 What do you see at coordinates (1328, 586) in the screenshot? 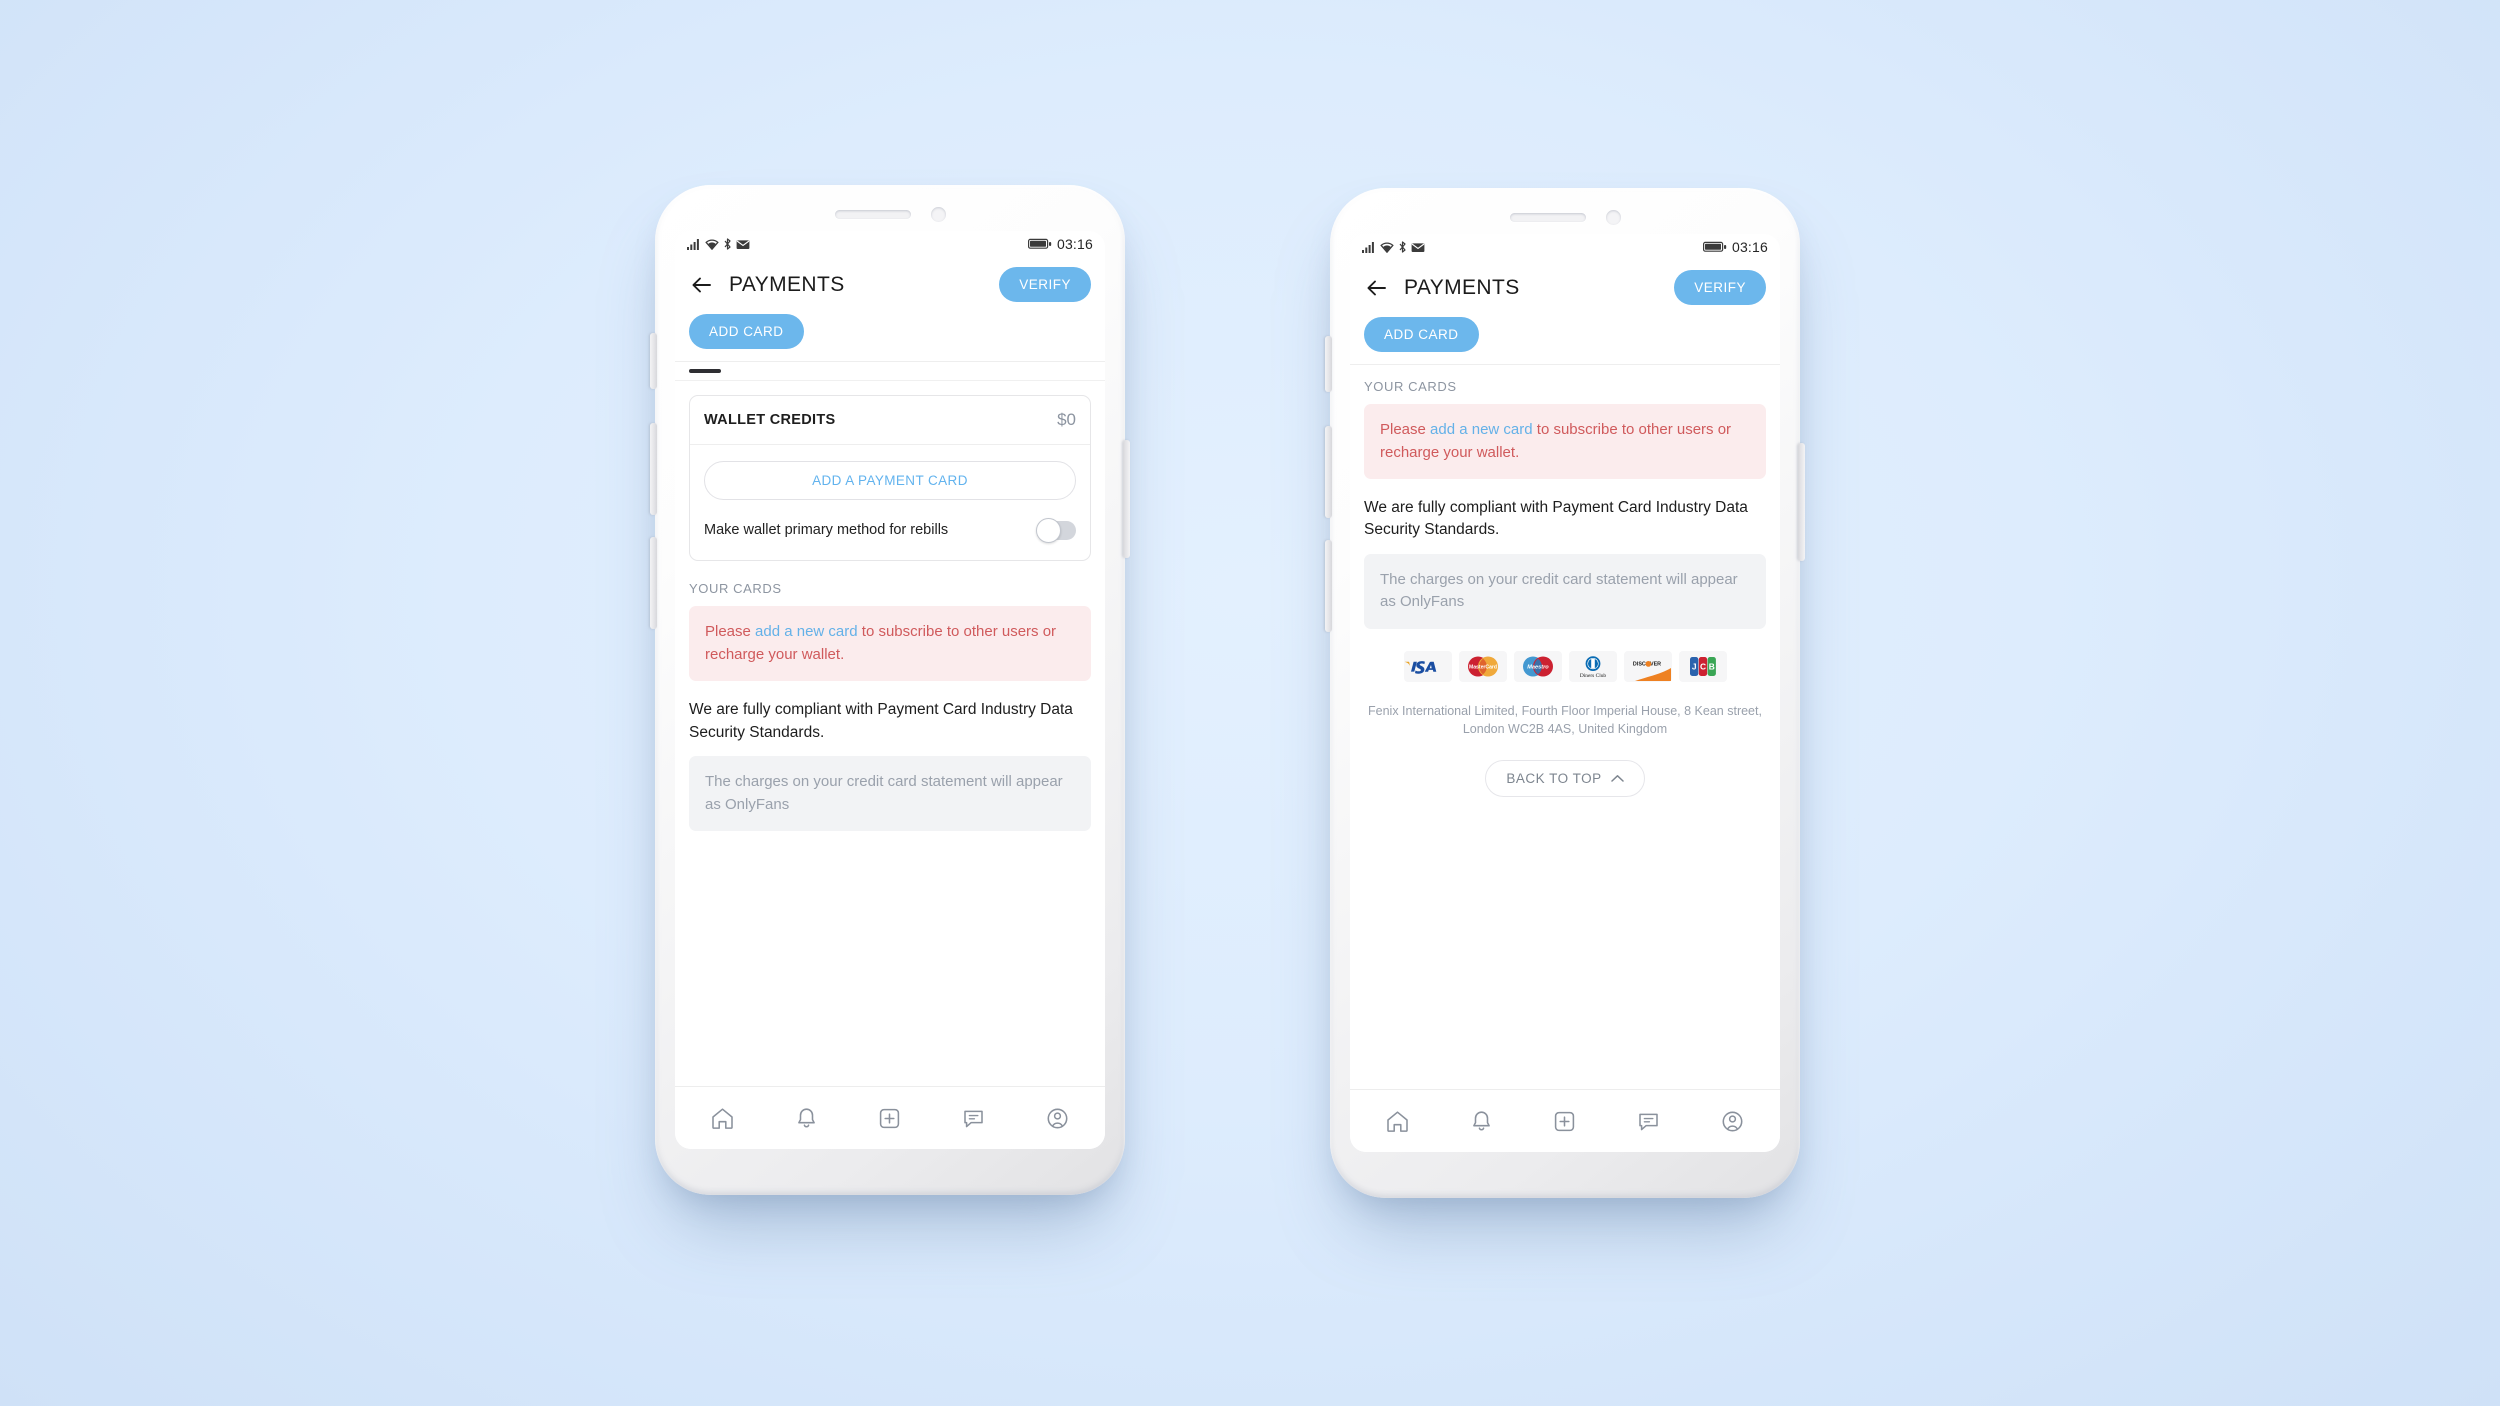
I see `phone-side-button-volume-down-right` at bounding box center [1328, 586].